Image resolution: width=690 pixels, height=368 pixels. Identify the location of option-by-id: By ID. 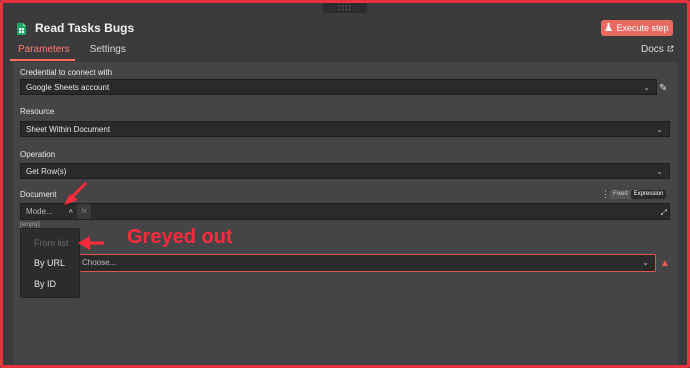
(45, 284).